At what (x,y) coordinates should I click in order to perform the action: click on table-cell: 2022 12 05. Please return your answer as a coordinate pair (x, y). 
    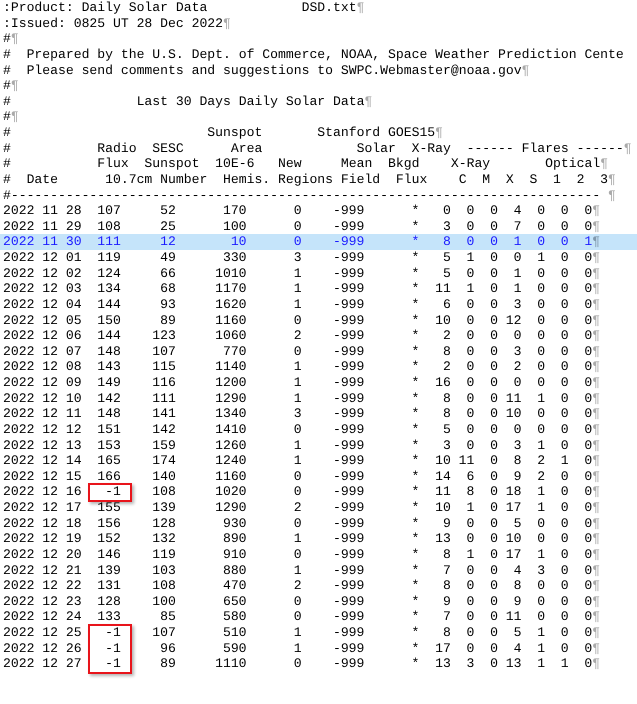
    Looking at the image, I should click on (42, 320).